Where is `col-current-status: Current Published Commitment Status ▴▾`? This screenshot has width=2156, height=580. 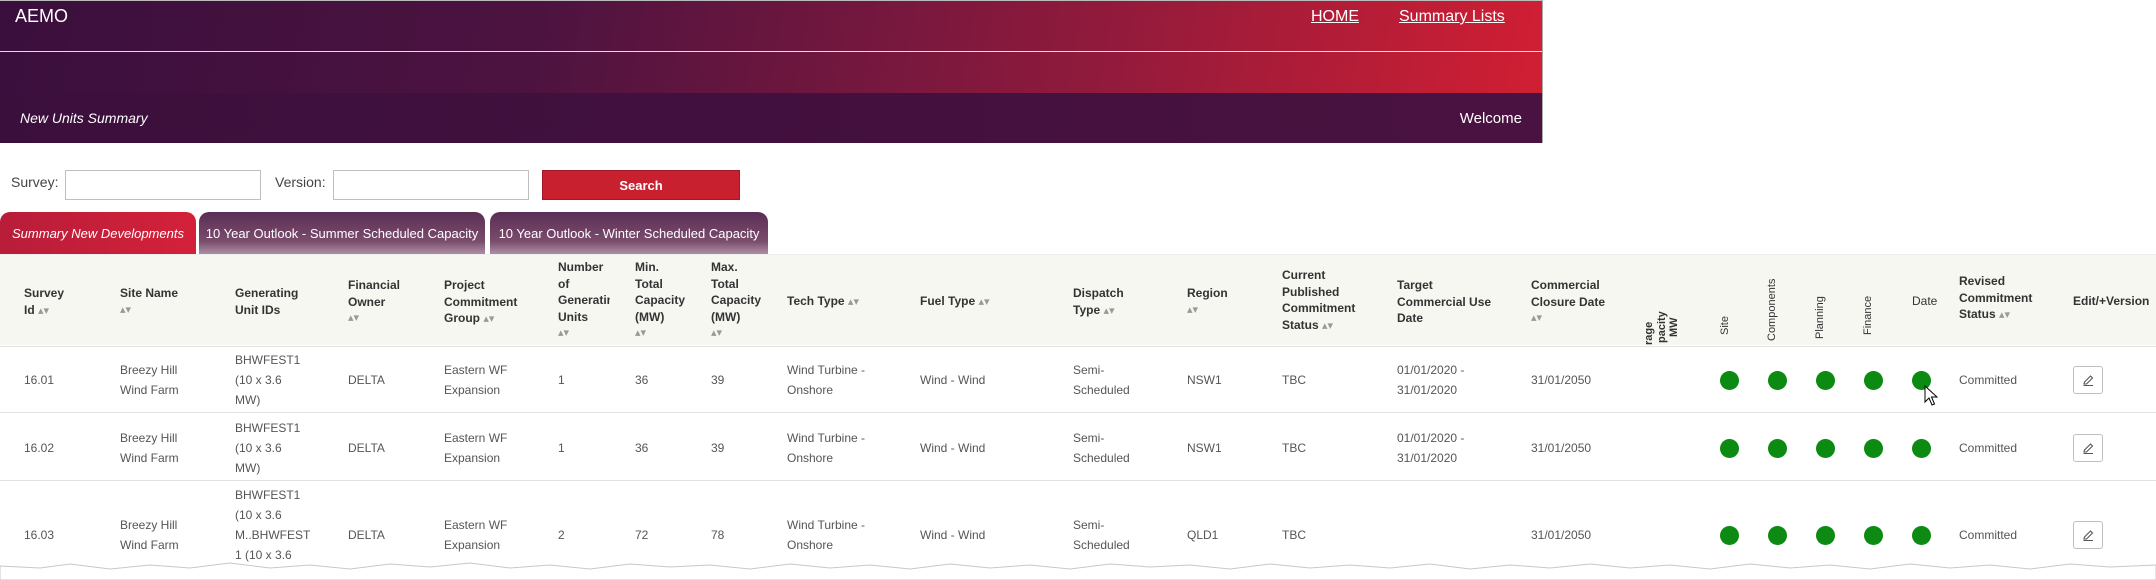
col-current-status: Current Published Commitment Status ▴▾ is located at coordinates (1318, 300).